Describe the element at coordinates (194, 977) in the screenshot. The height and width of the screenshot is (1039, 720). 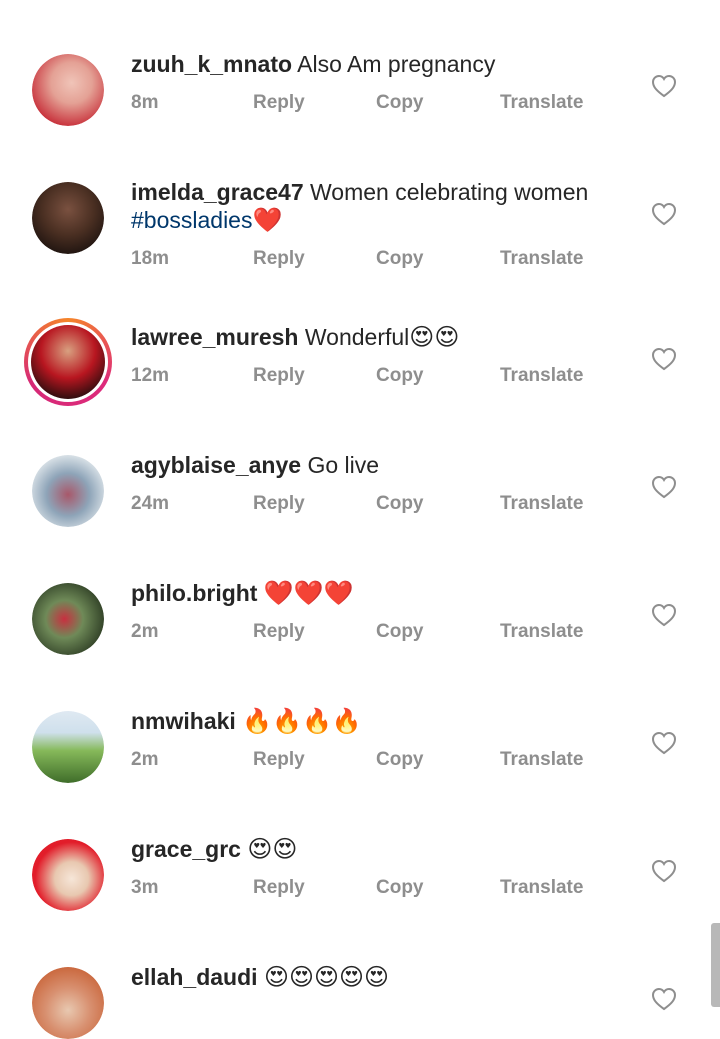
I see `username: ellah_daudi` at that location.